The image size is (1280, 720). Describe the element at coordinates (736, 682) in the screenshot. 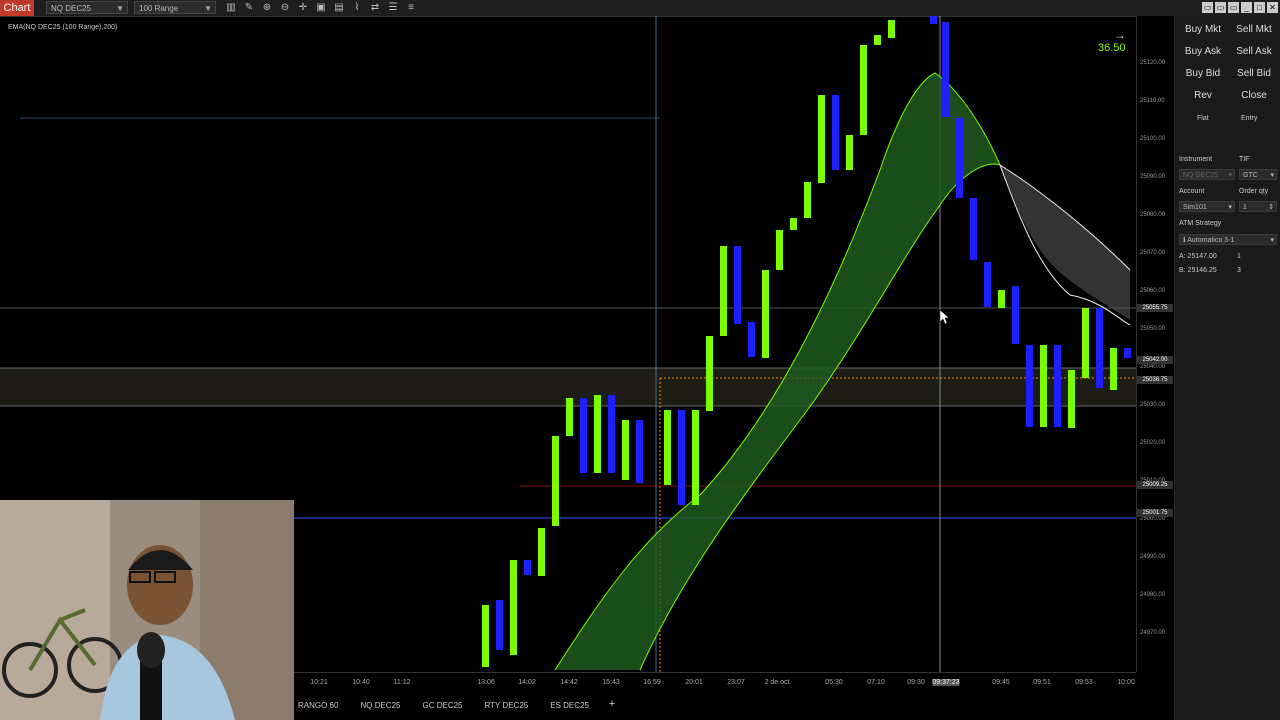

I see `time-tick: 23:07` at that location.